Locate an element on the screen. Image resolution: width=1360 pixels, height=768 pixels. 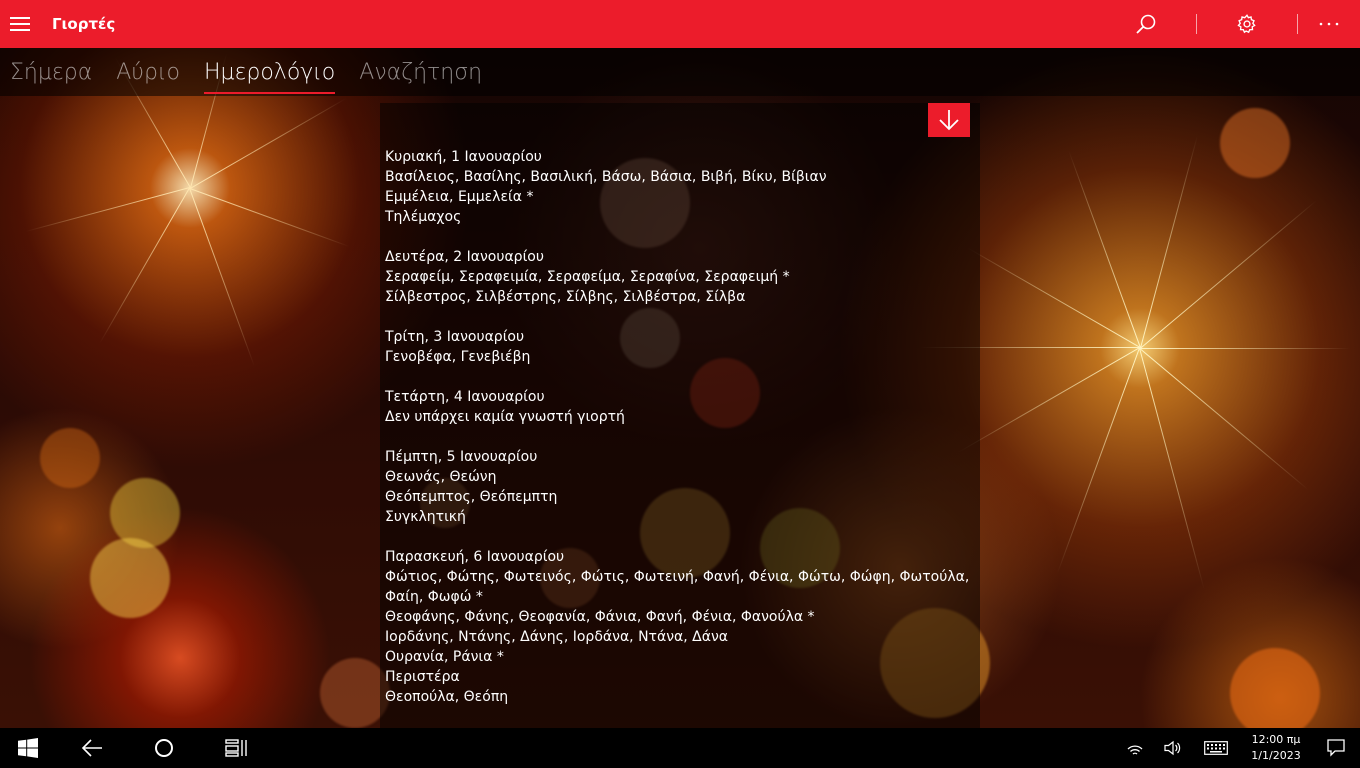
system-tray: 12:00 πμ 1/1/2023 is located at coordinates (1238, 748).